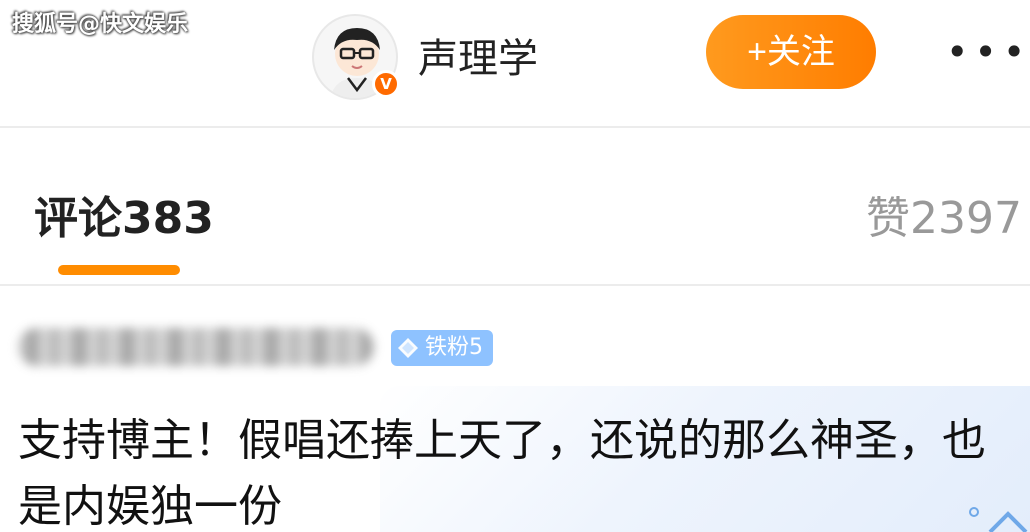 This screenshot has height=532, width=1030. Describe the element at coordinates (944, 214) in the screenshot. I see `tab-likes: 赞2397` at that location.